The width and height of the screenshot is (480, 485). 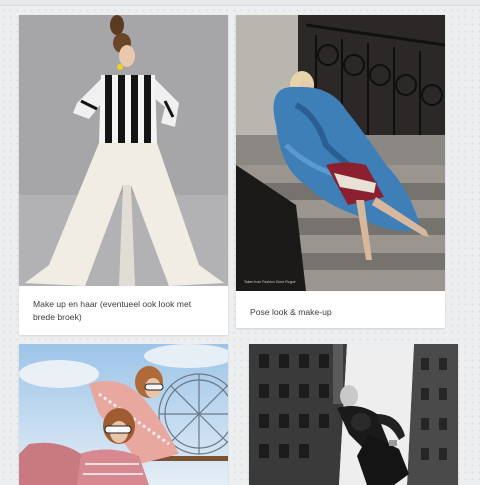 What do you see at coordinates (291, 312) in the screenshot?
I see `pin-caption-2: Pose look & make-up` at bounding box center [291, 312].